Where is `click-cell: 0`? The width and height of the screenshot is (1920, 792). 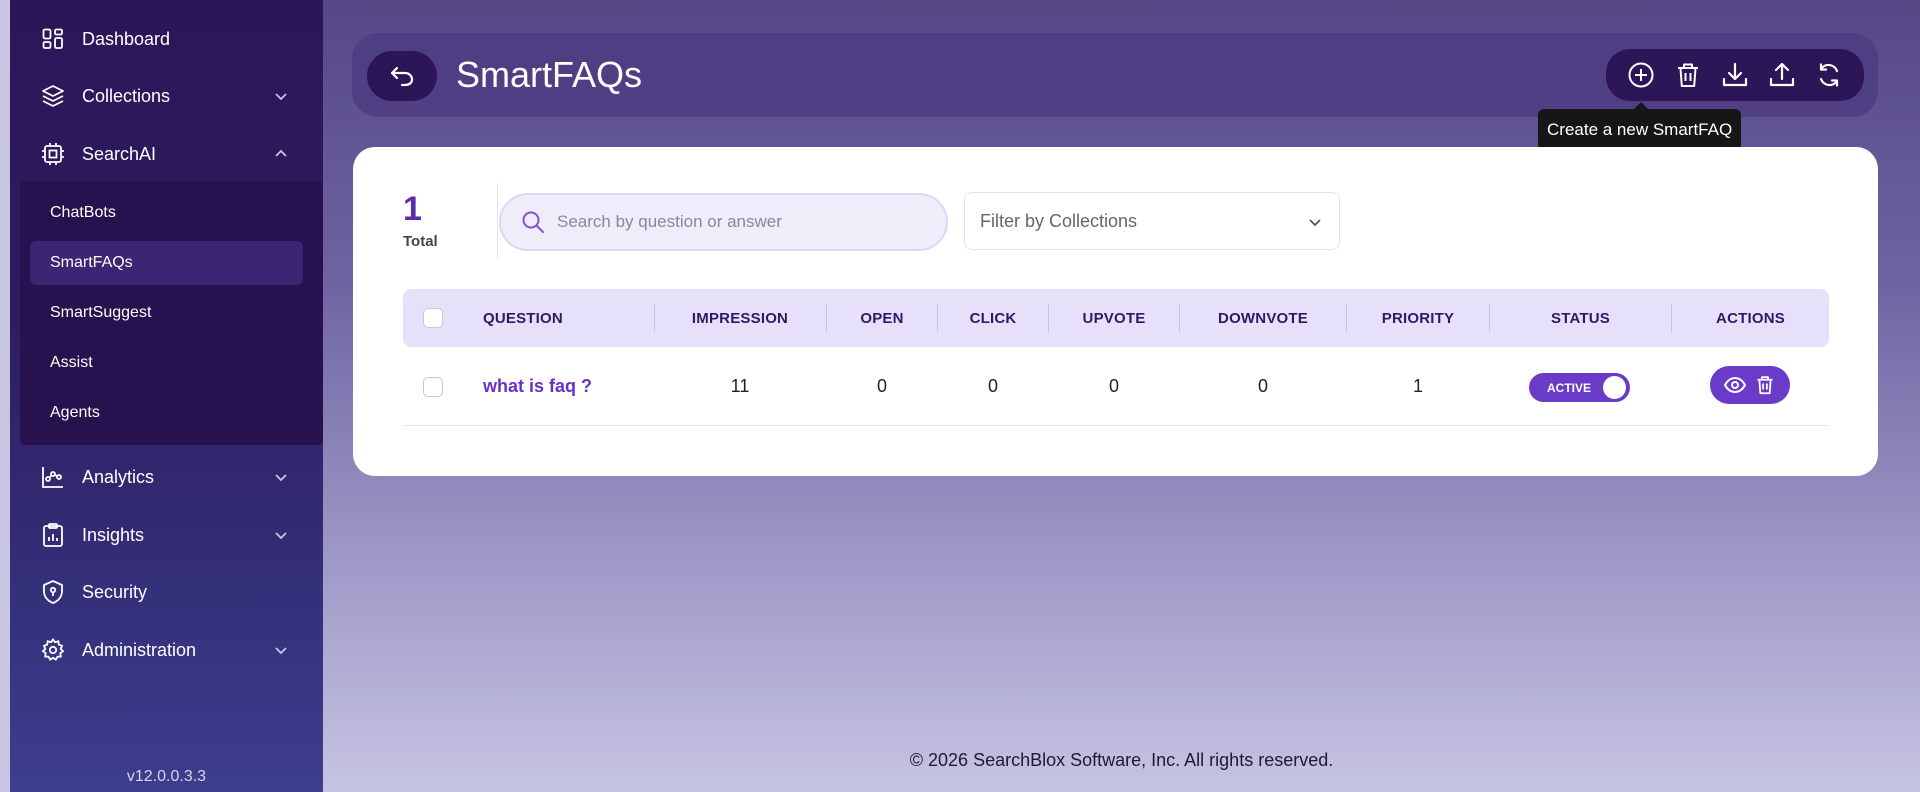 click-cell: 0 is located at coordinates (992, 386).